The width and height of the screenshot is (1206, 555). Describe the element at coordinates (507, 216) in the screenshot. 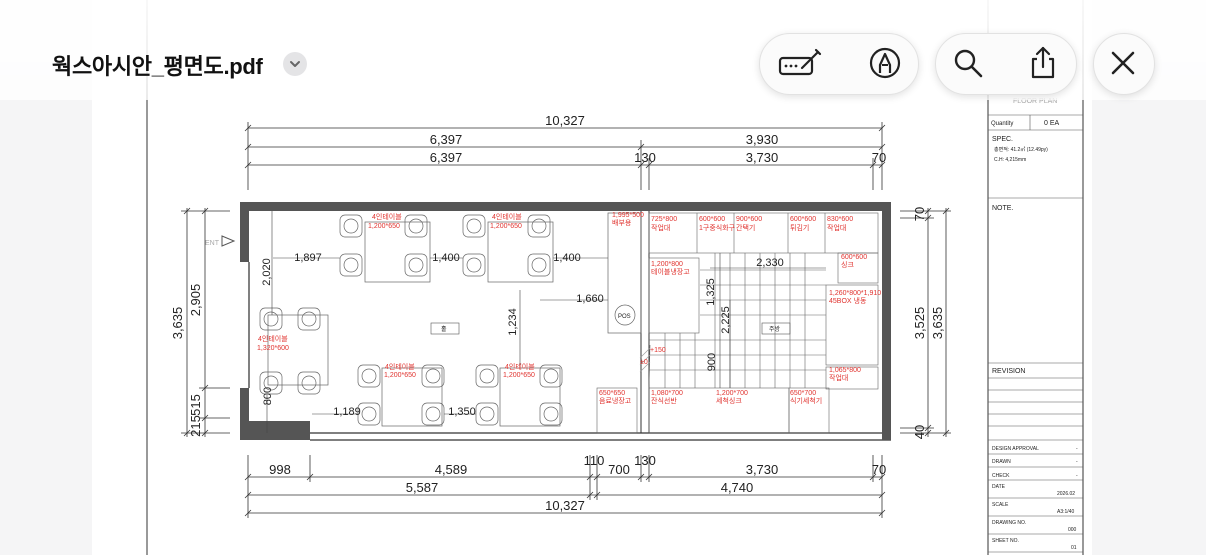

I see `table-label-2: 4인테이블` at that location.